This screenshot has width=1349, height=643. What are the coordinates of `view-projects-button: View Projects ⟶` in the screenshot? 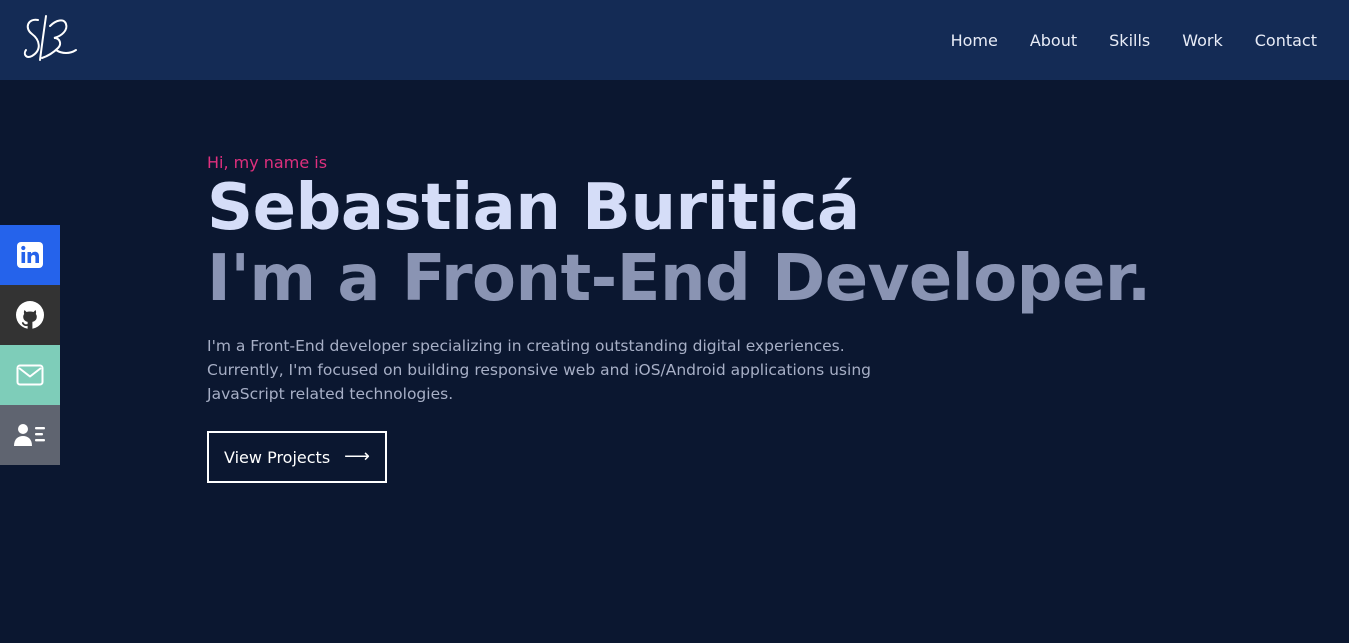 It's located at (297, 457).